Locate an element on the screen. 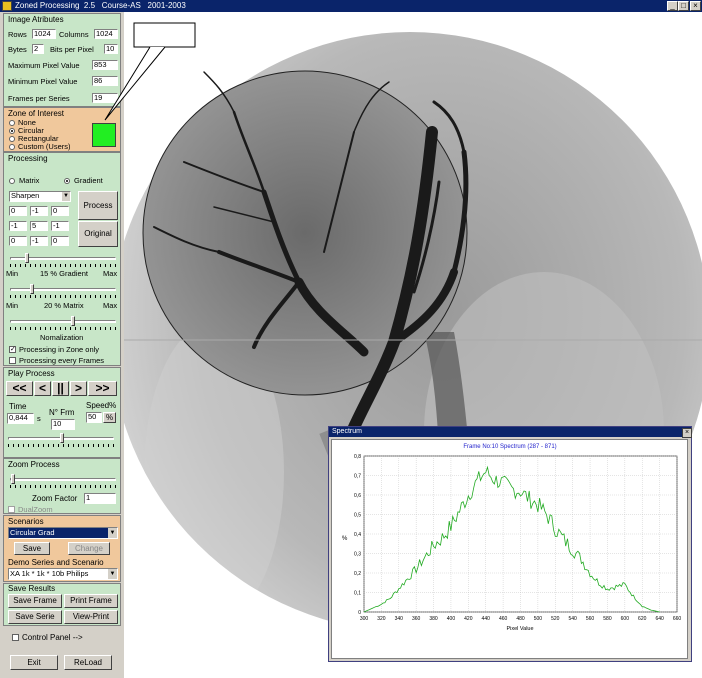  x-tick-label: 360 is located at coordinates (416, 619).